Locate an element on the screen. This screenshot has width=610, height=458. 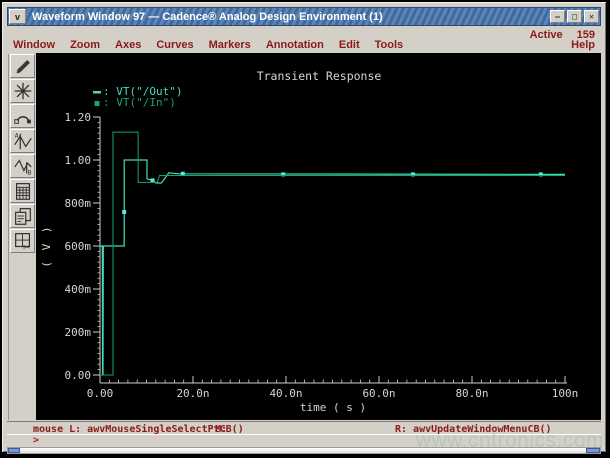
starburst-icon is located at coordinates (22, 91).